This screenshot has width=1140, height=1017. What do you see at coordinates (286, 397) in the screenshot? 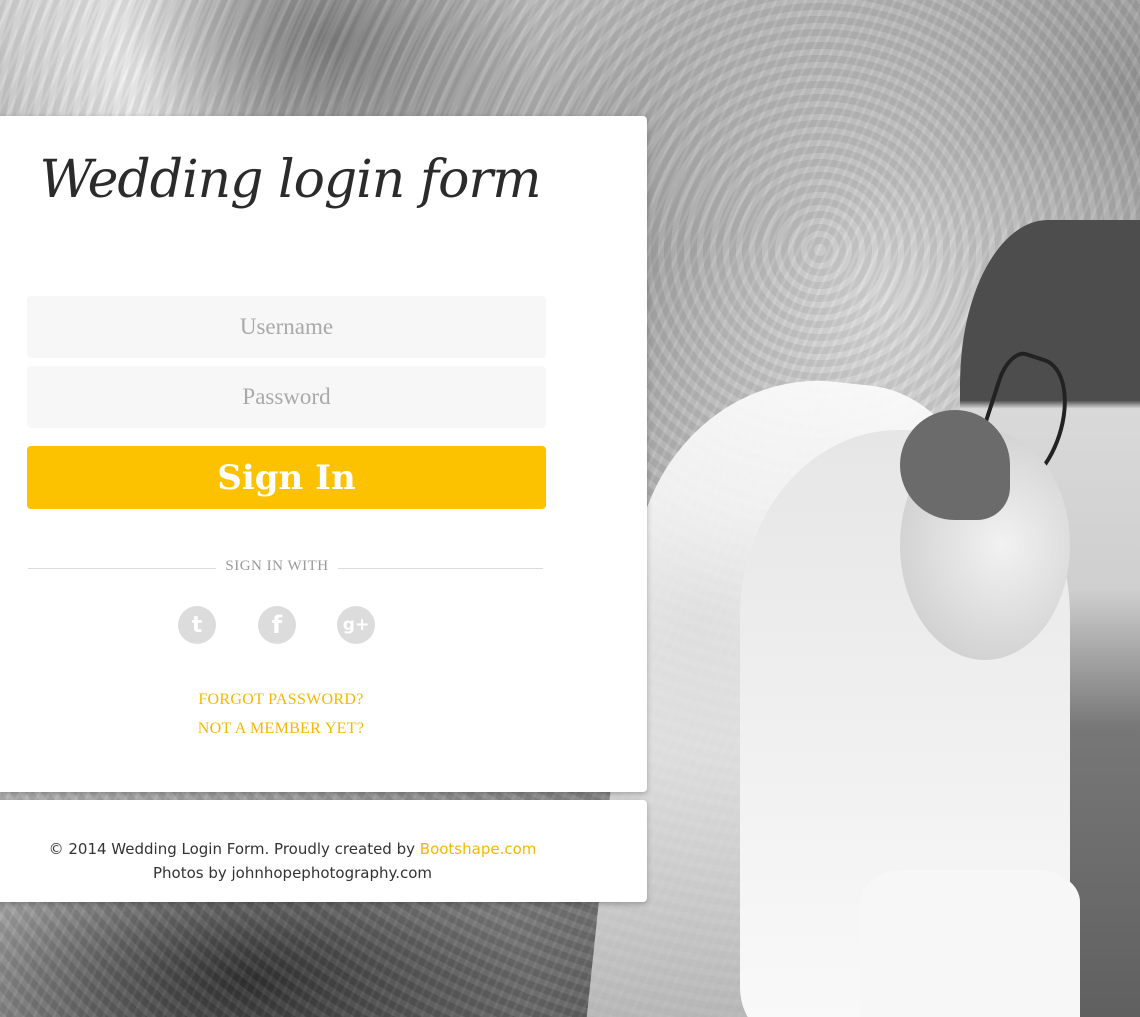
I see `password-input` at bounding box center [286, 397].